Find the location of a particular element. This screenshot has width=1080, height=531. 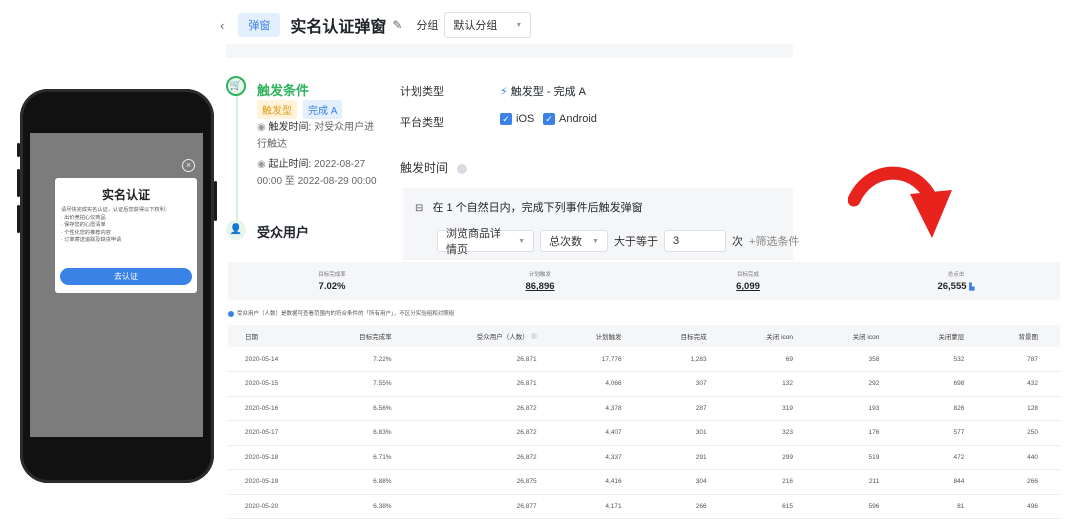

table-cell: 4,416 is located at coordinates (601, 482).